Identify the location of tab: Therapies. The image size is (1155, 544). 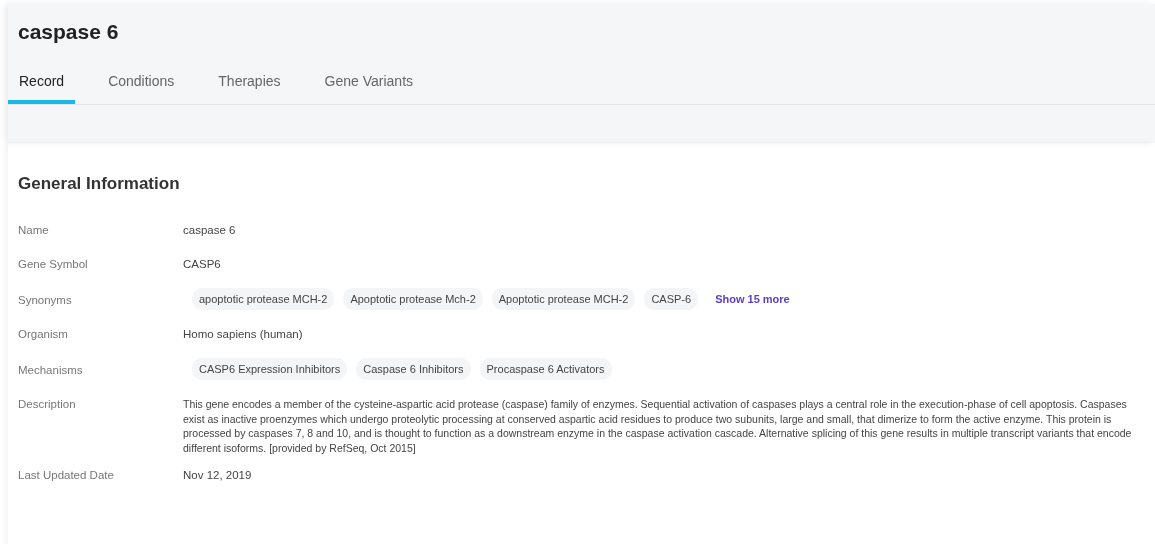
(249, 88).